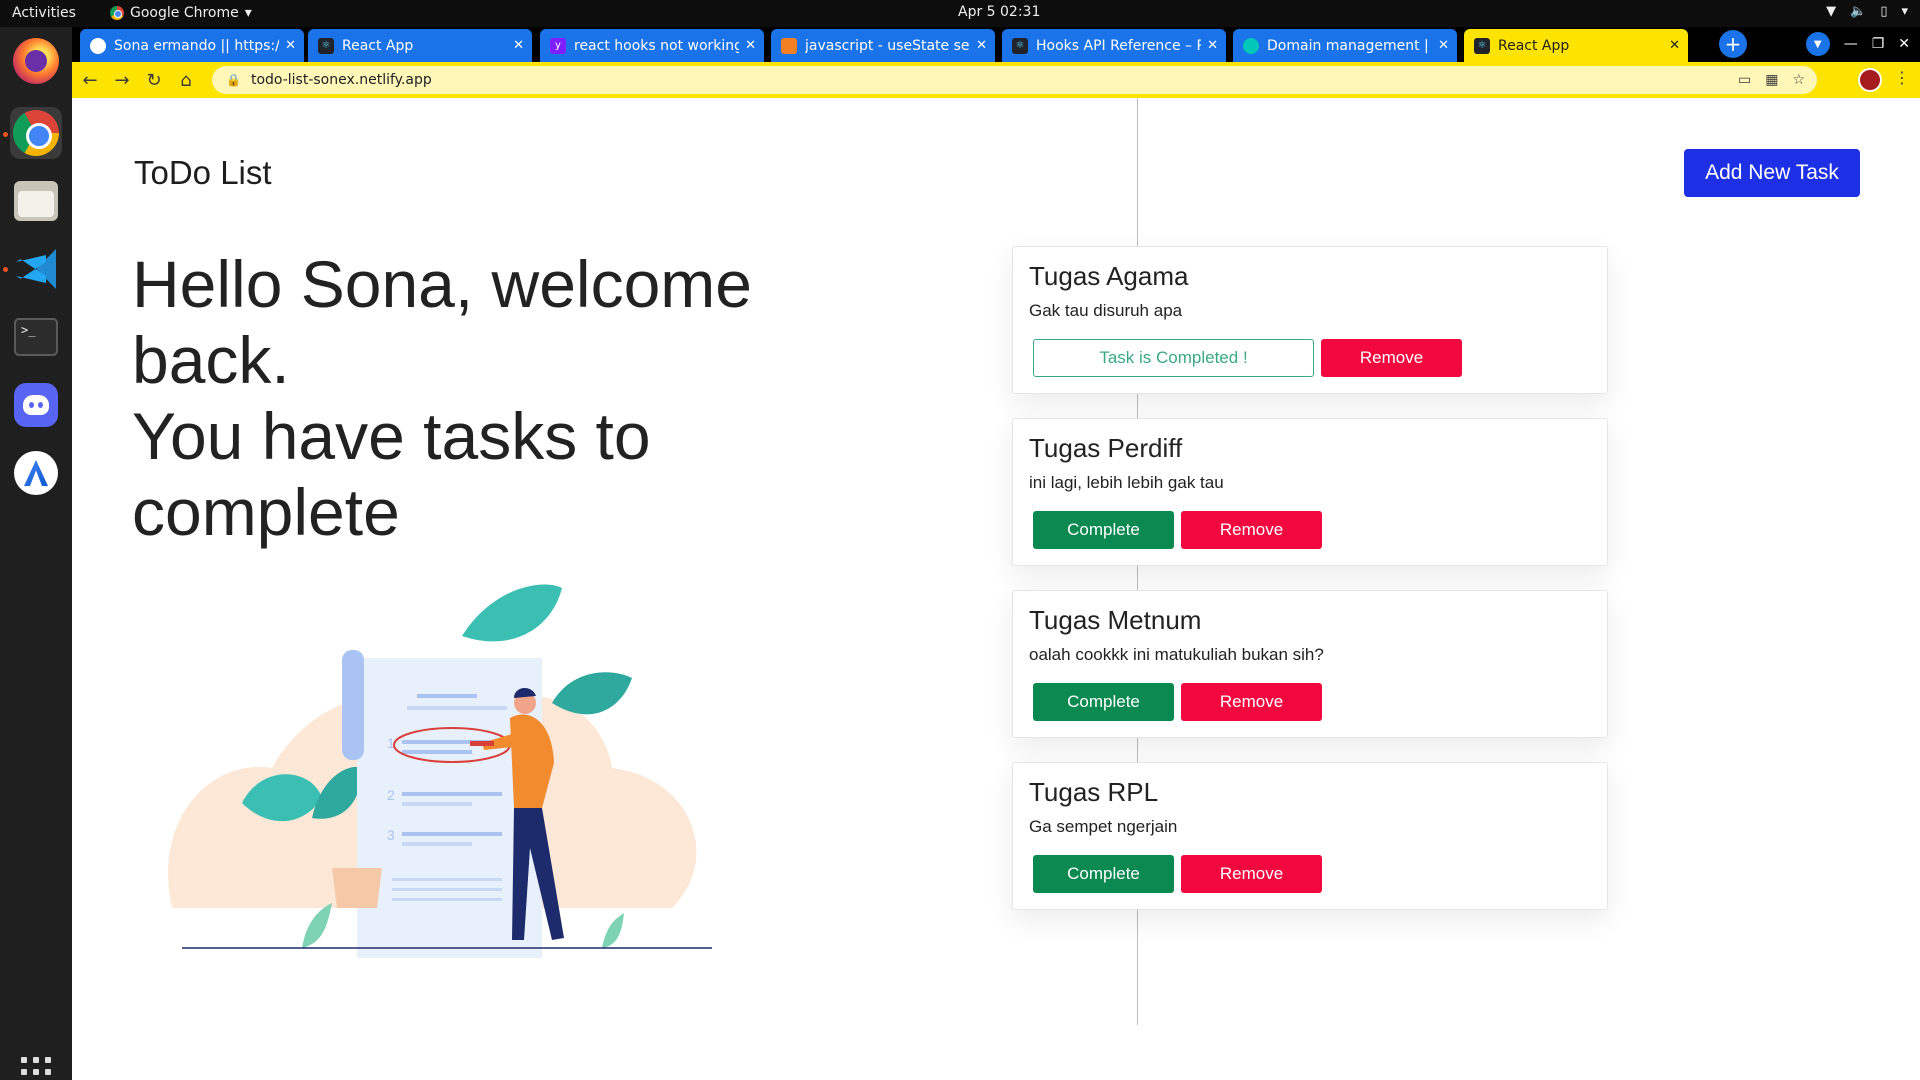  What do you see at coordinates (558, 45) in the screenshot?
I see `yahoo-icon: y` at bounding box center [558, 45].